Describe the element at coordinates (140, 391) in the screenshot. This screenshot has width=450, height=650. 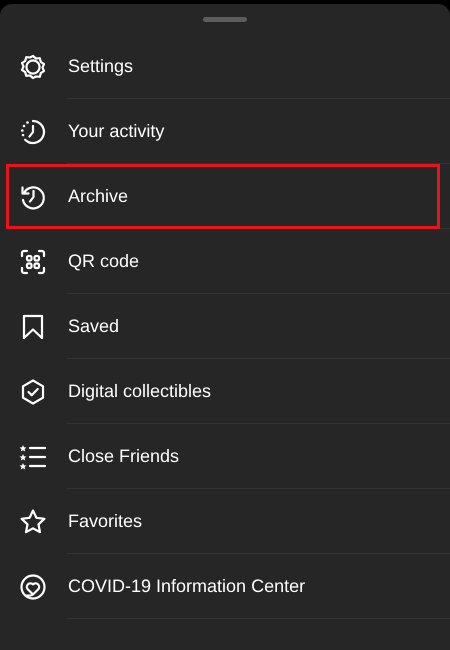
I see `menu-label: Digital collectibles` at that location.